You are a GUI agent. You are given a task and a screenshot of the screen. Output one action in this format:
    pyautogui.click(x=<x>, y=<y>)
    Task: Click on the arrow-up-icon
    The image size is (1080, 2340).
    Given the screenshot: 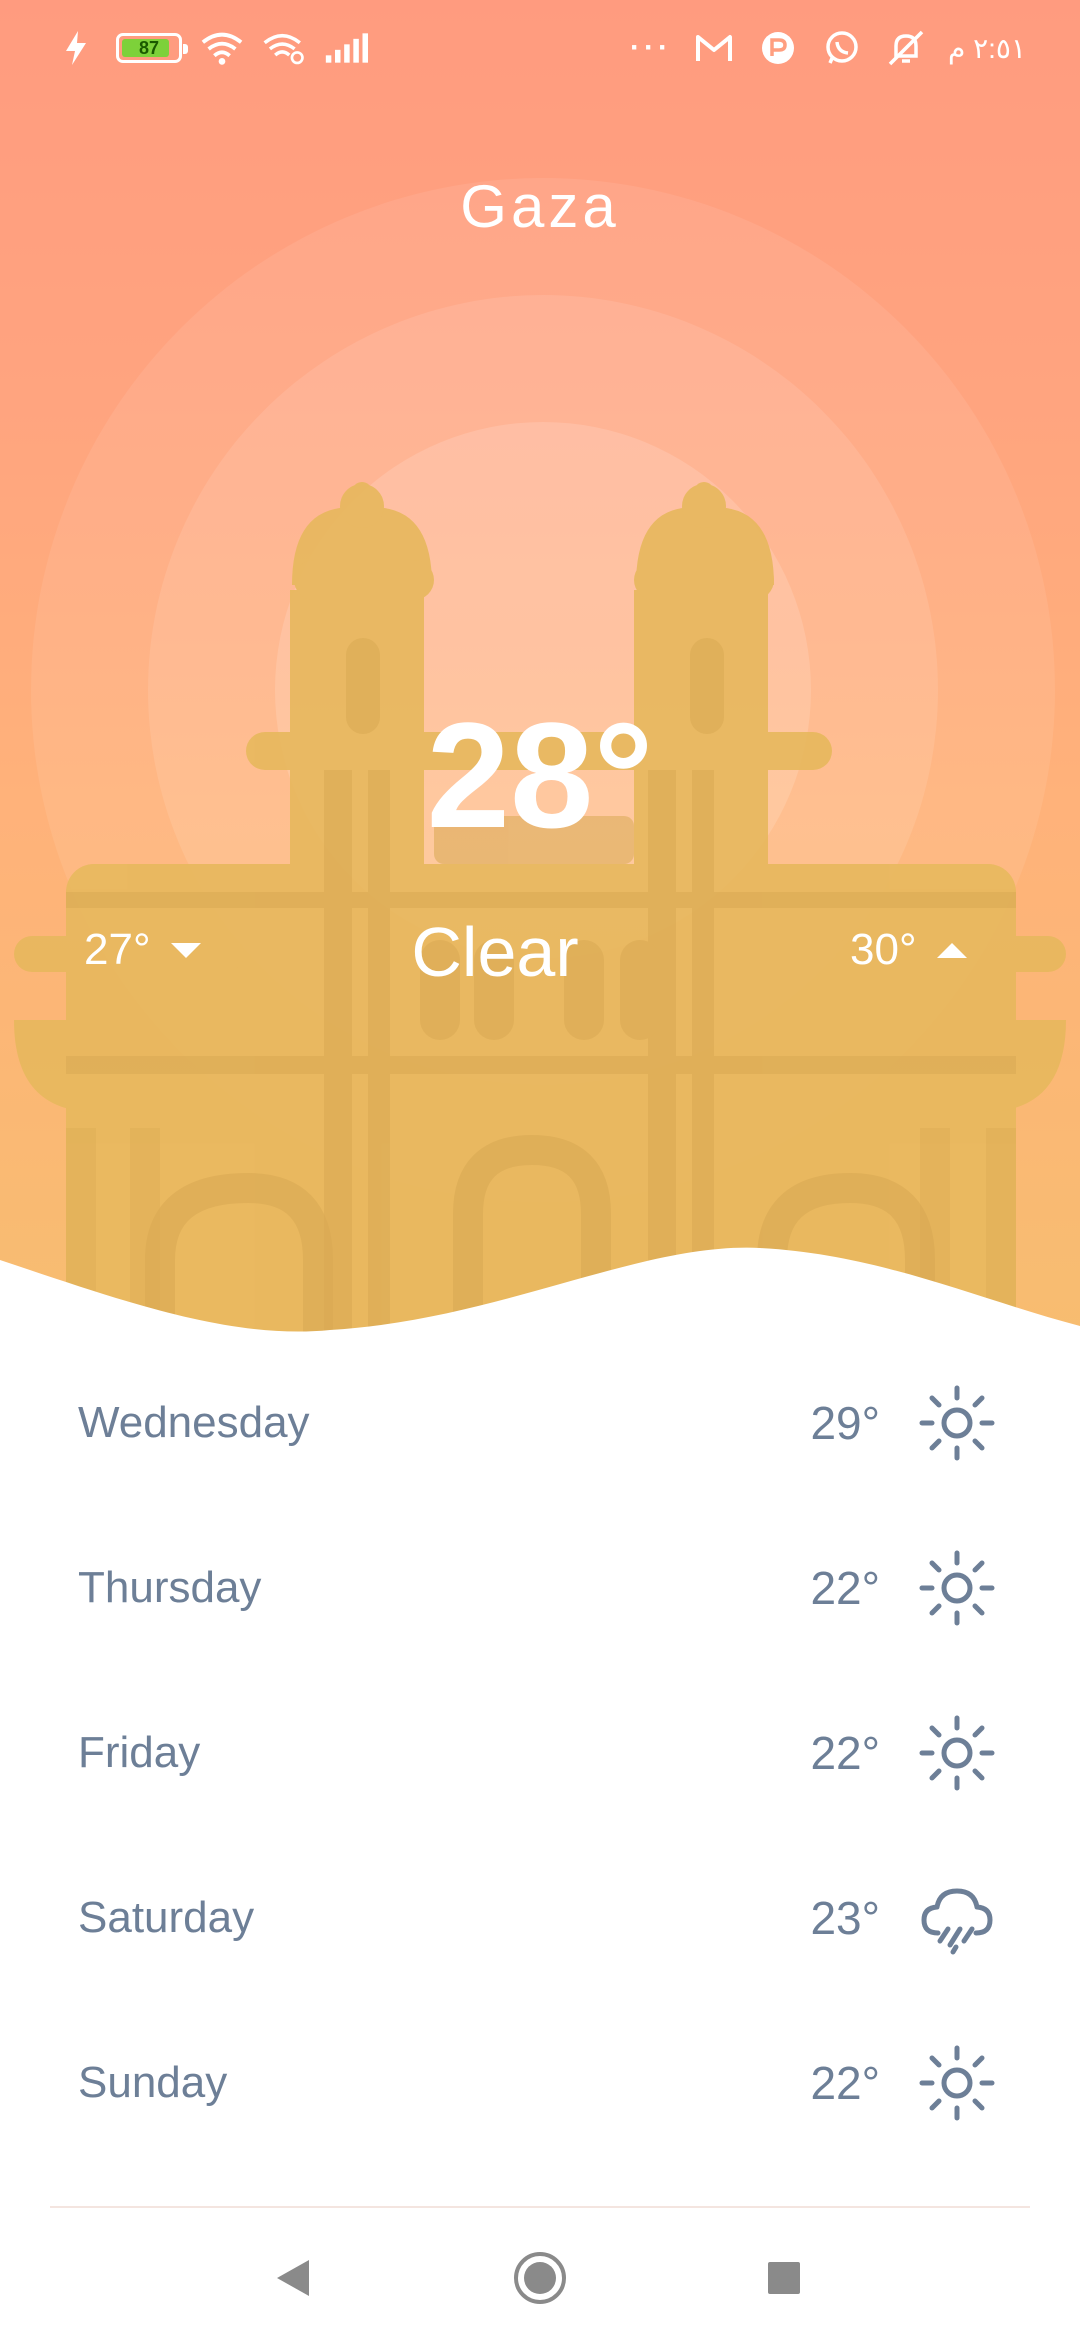 What is the action you would take?
    pyautogui.click(x=951, y=950)
    